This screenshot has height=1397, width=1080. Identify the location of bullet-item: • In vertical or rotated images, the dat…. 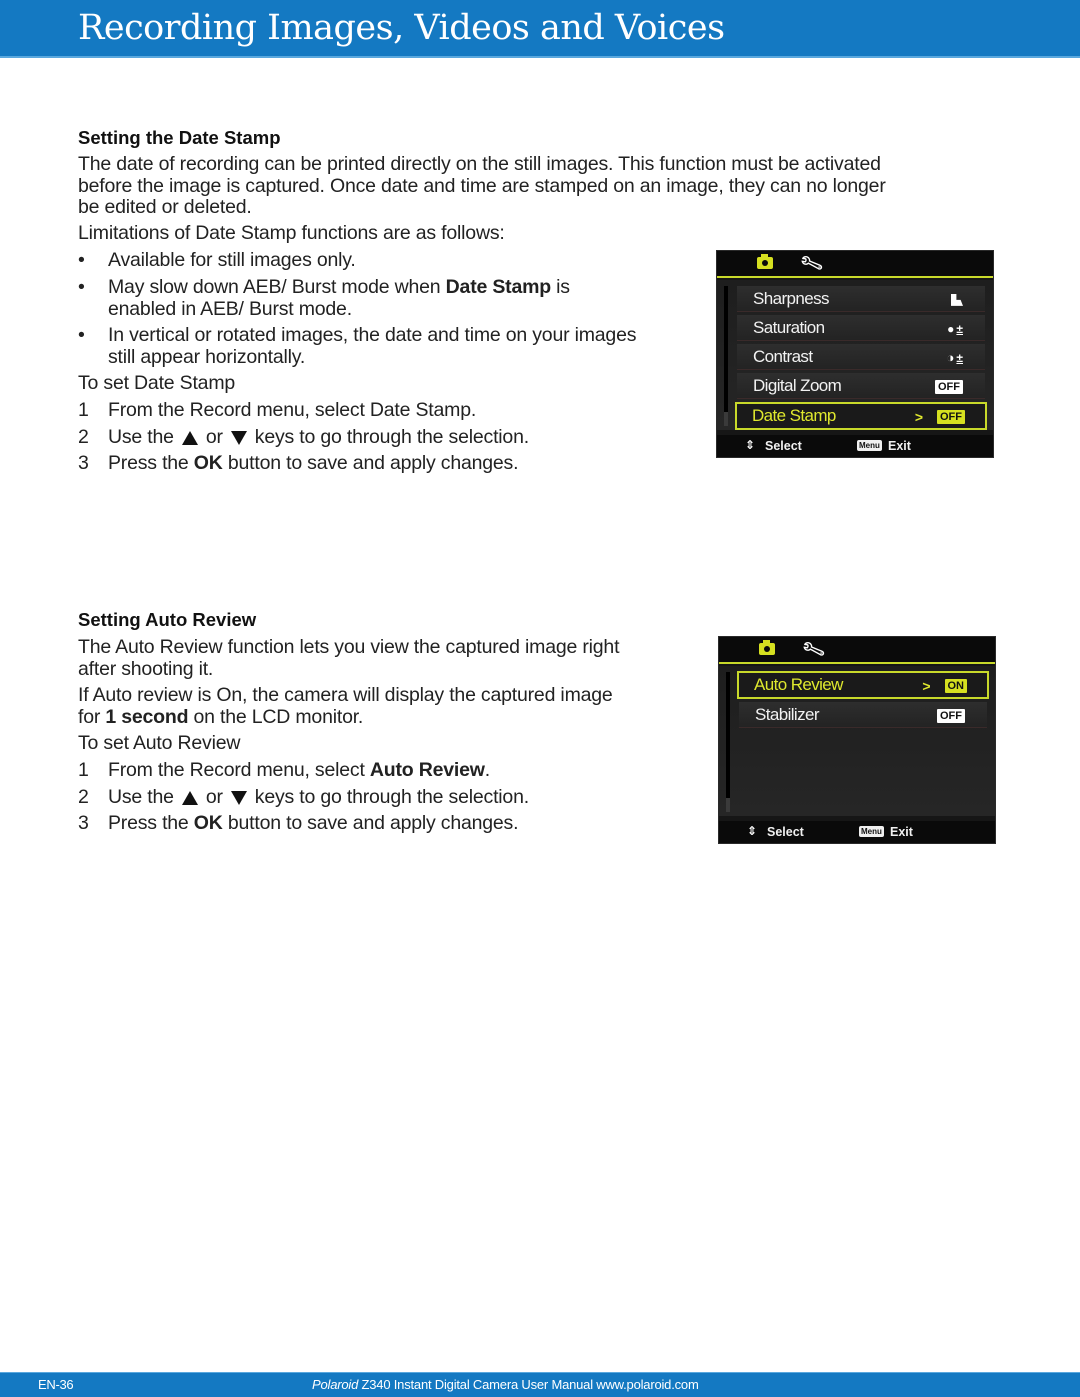
(357, 346).